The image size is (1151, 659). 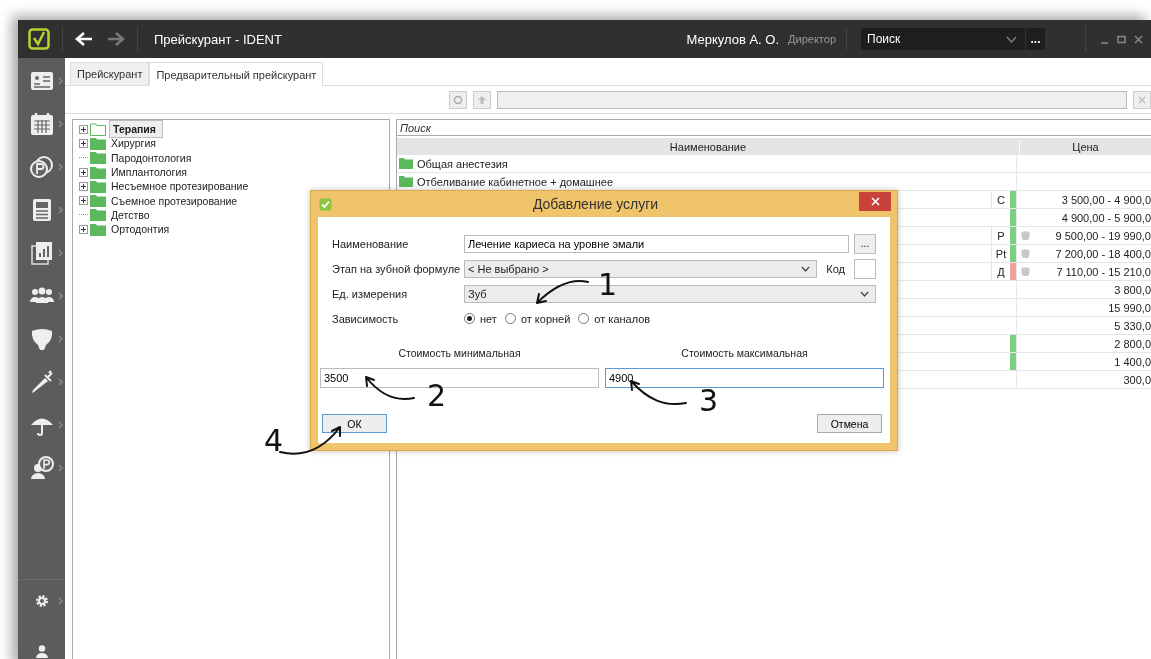 What do you see at coordinates (943, 39) in the screenshot?
I see `search-dropdown: Поиск` at bounding box center [943, 39].